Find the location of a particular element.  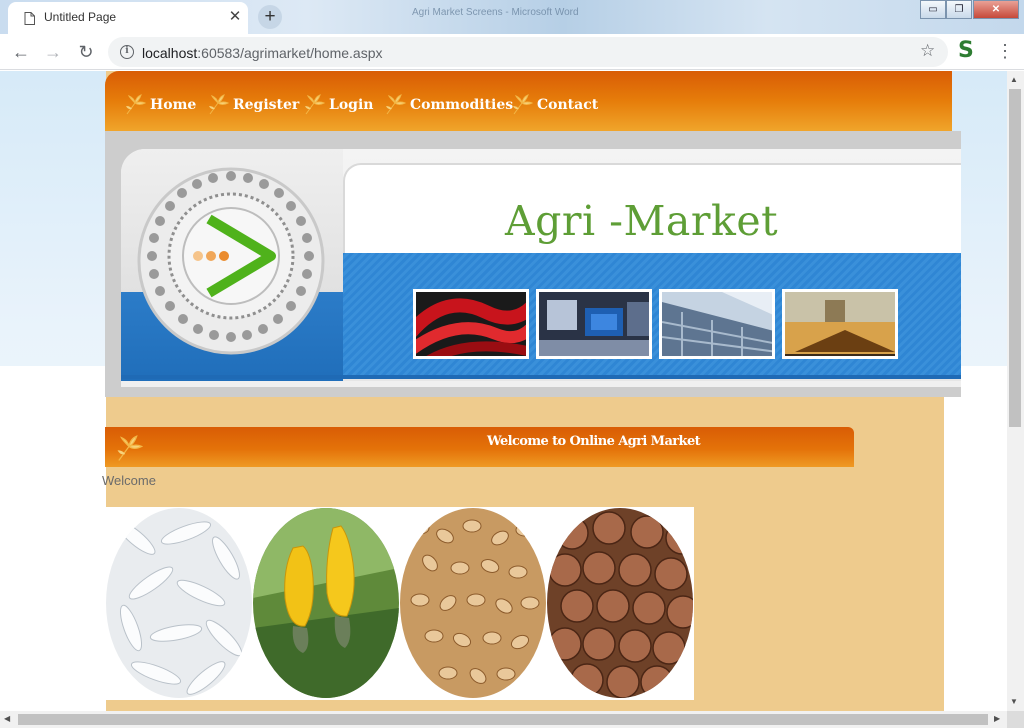

extension-icon: S is located at coordinates (966, 51).